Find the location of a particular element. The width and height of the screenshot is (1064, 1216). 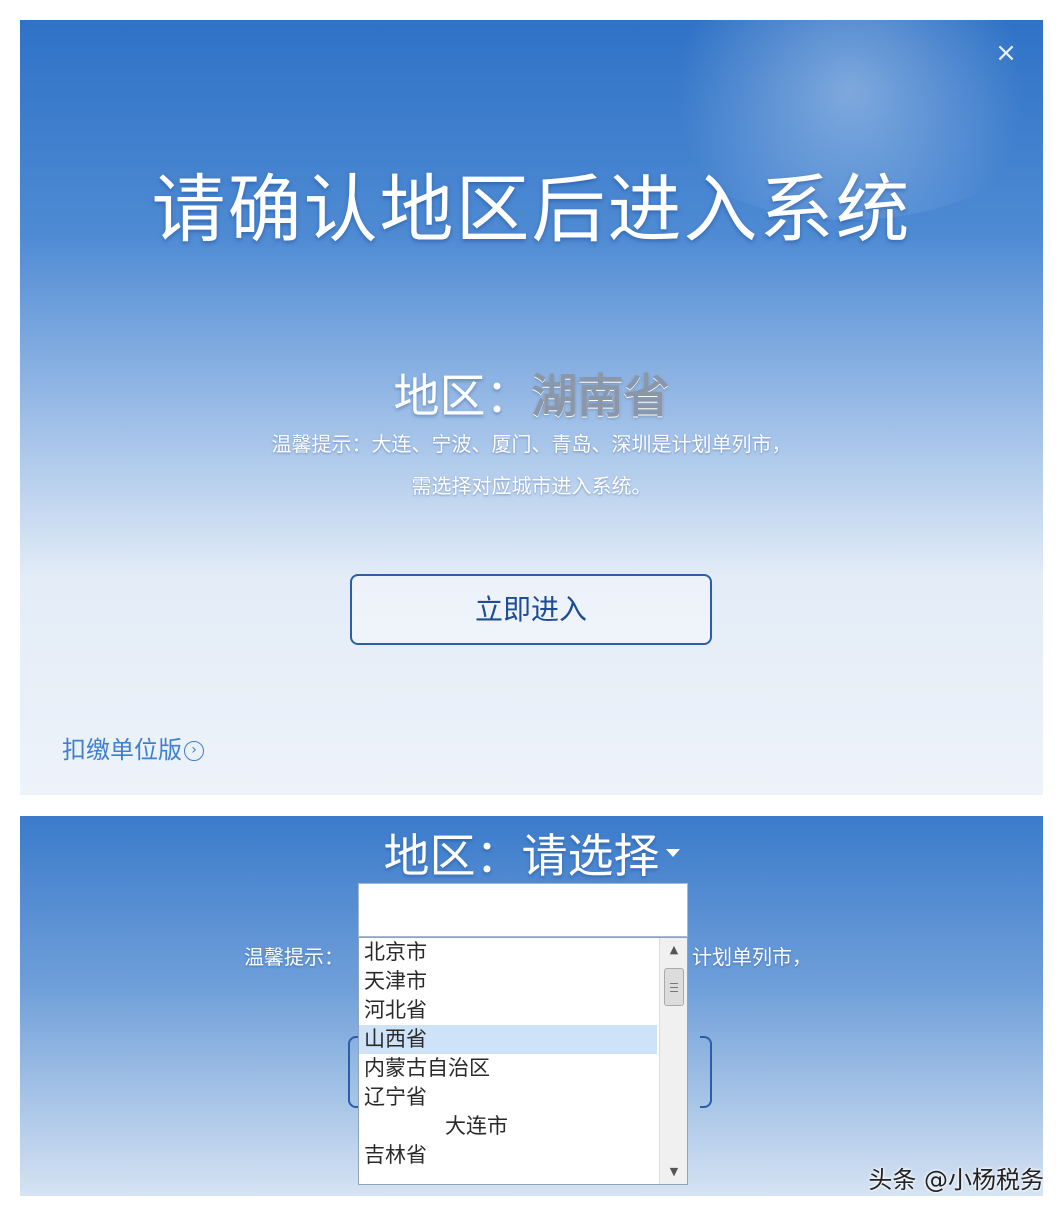

scroll-up-icon: ▲ is located at coordinates (673, 950).